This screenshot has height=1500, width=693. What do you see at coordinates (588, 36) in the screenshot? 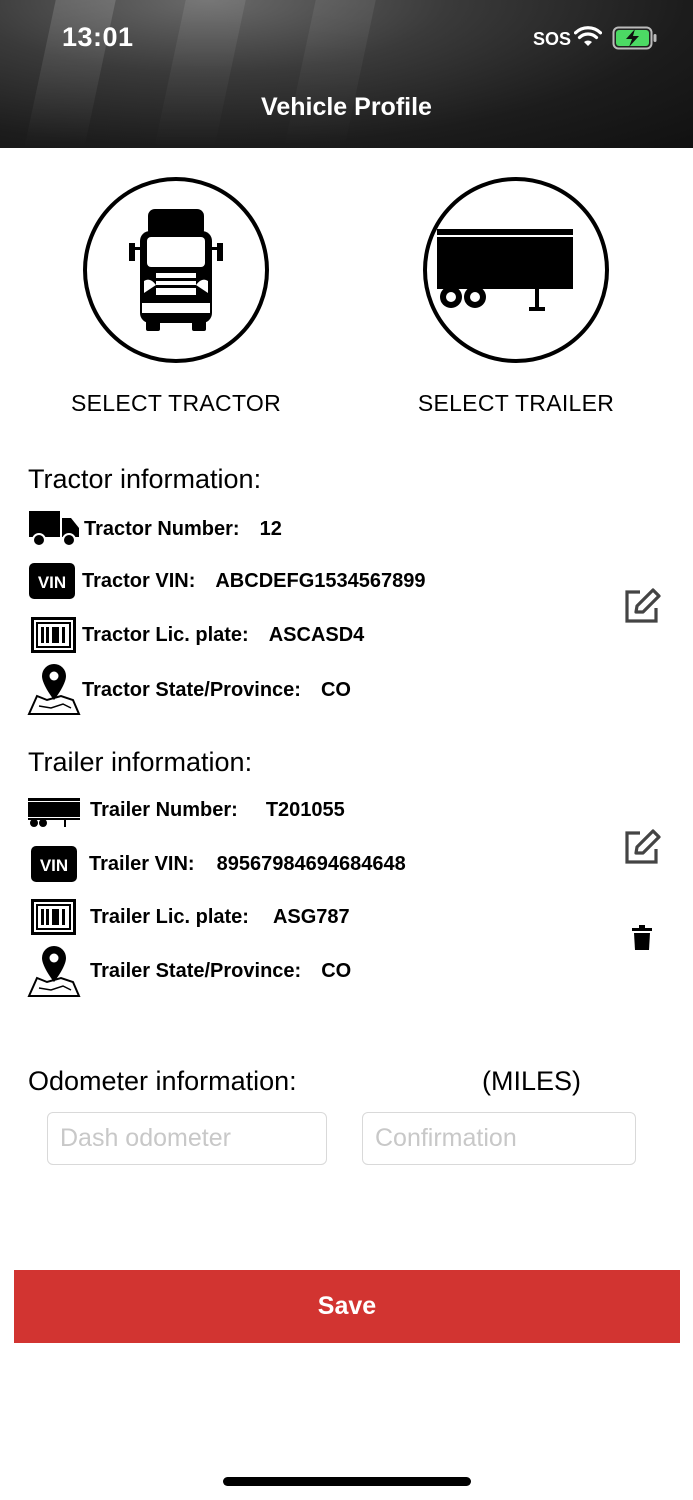
I see `wifi-icon` at bounding box center [588, 36].